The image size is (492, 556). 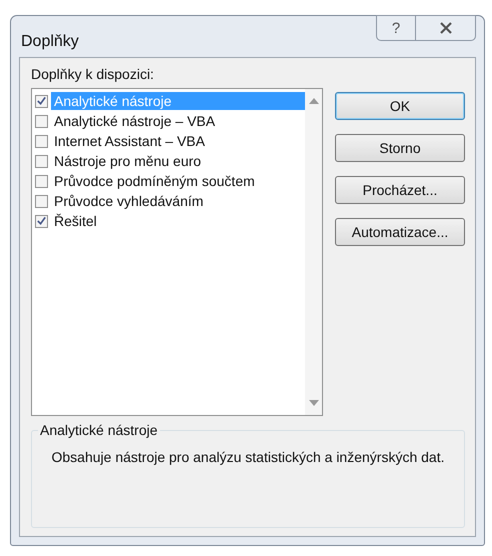 I want to click on scroll-up-icon, so click(x=313, y=101).